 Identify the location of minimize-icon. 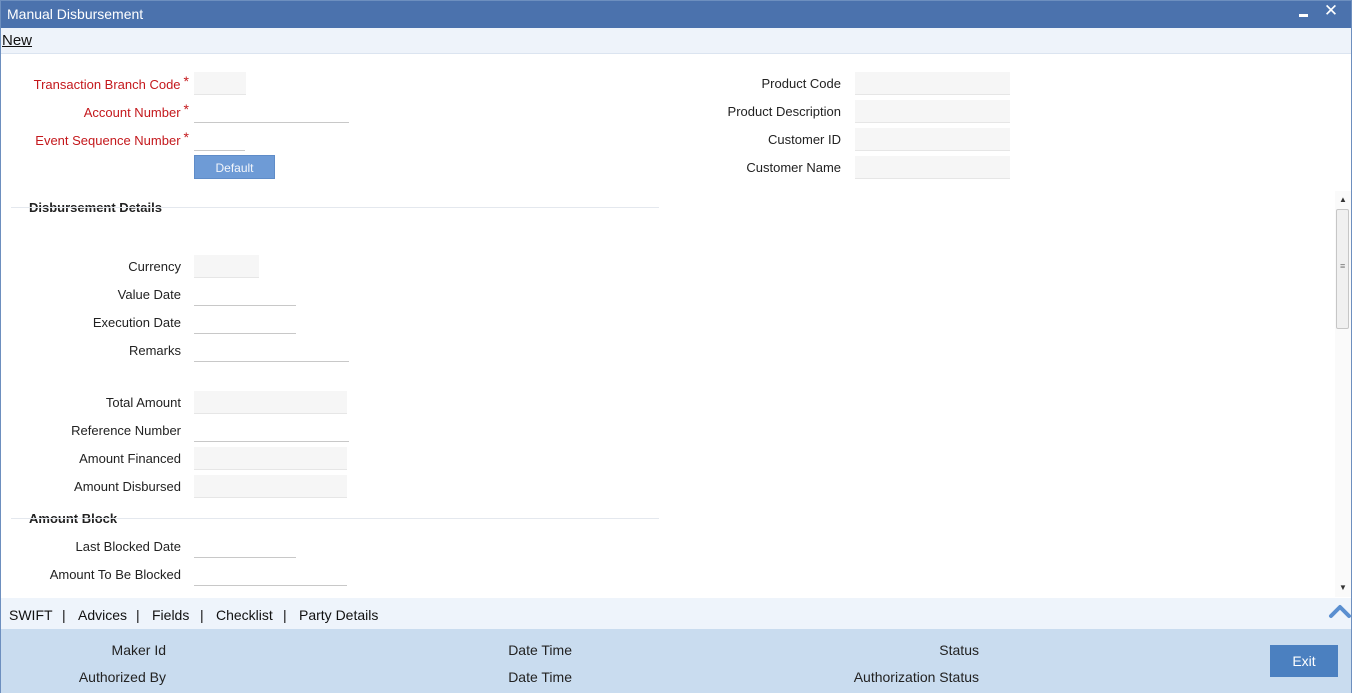
(1303, 15).